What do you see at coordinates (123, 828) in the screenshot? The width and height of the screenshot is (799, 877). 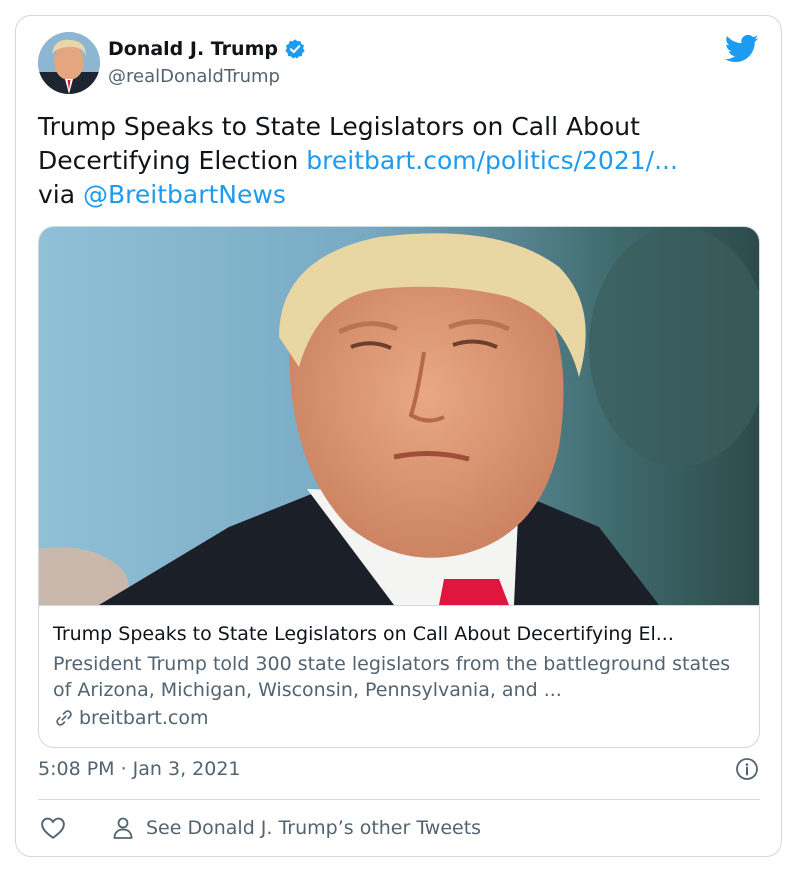 I see `person-icon` at bounding box center [123, 828].